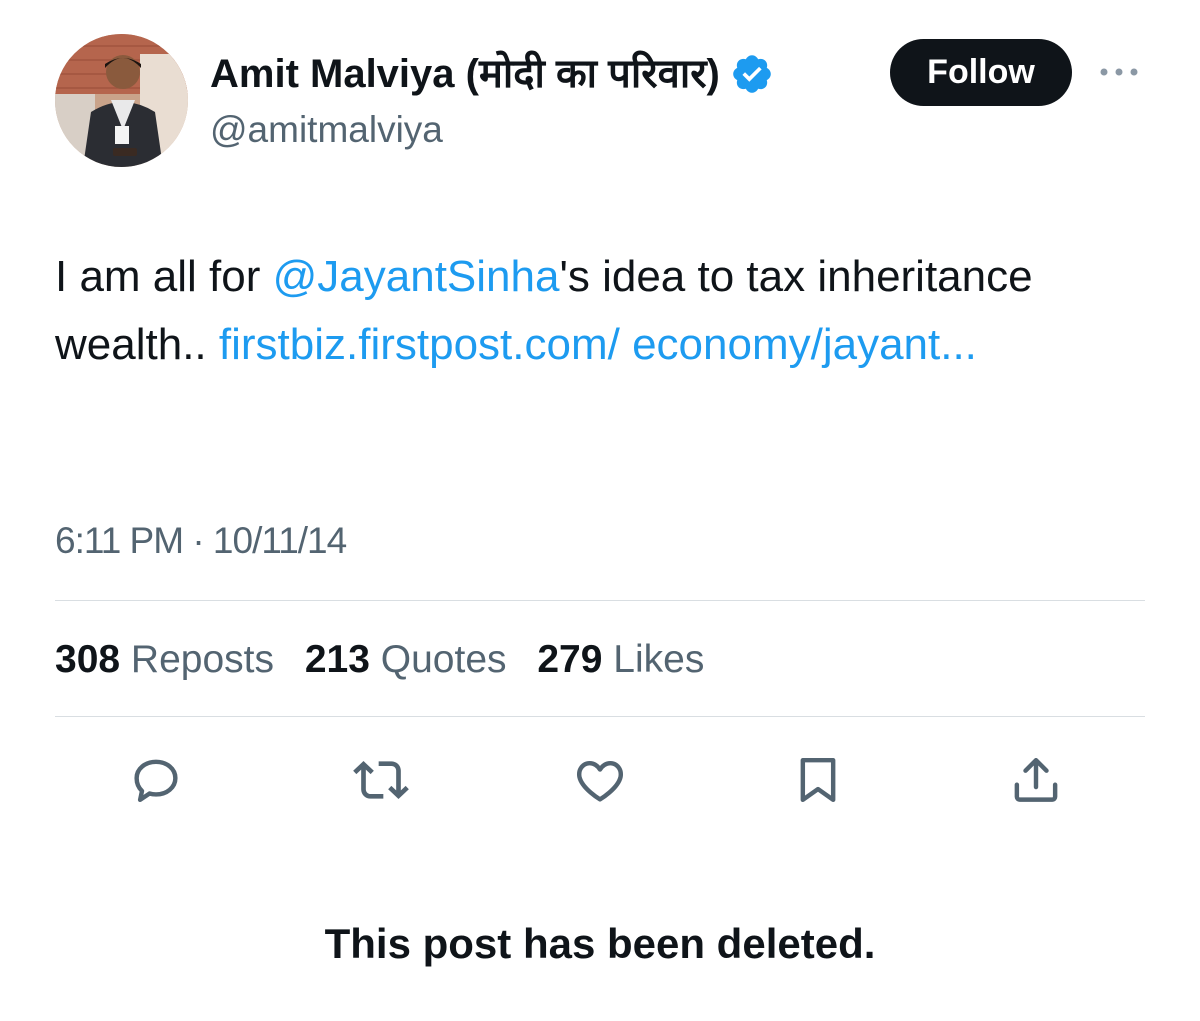 The image size is (1200, 1021). I want to click on verified-badge-icon, so click(752, 74).